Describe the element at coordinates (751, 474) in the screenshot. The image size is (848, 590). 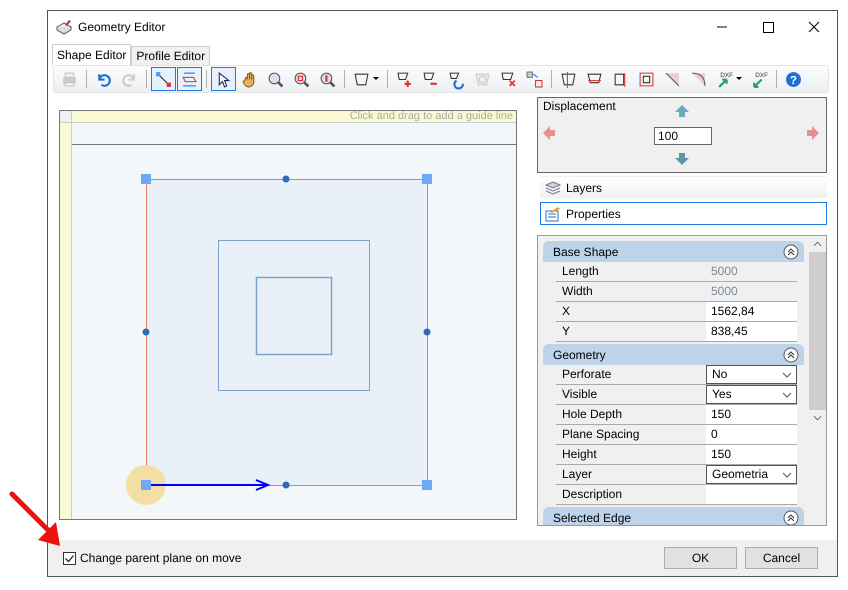
I see `property-dropdown: Geometria` at that location.